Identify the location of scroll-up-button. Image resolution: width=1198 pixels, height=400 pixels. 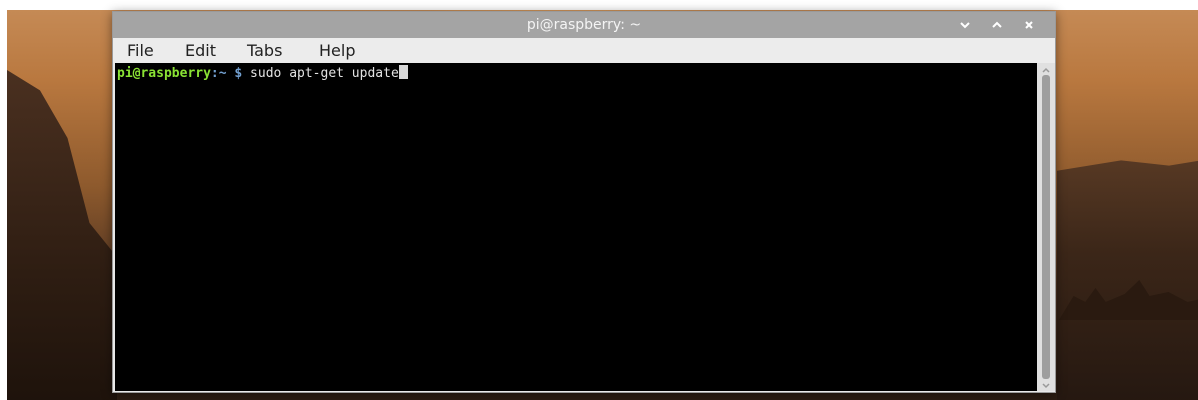
(1046, 69).